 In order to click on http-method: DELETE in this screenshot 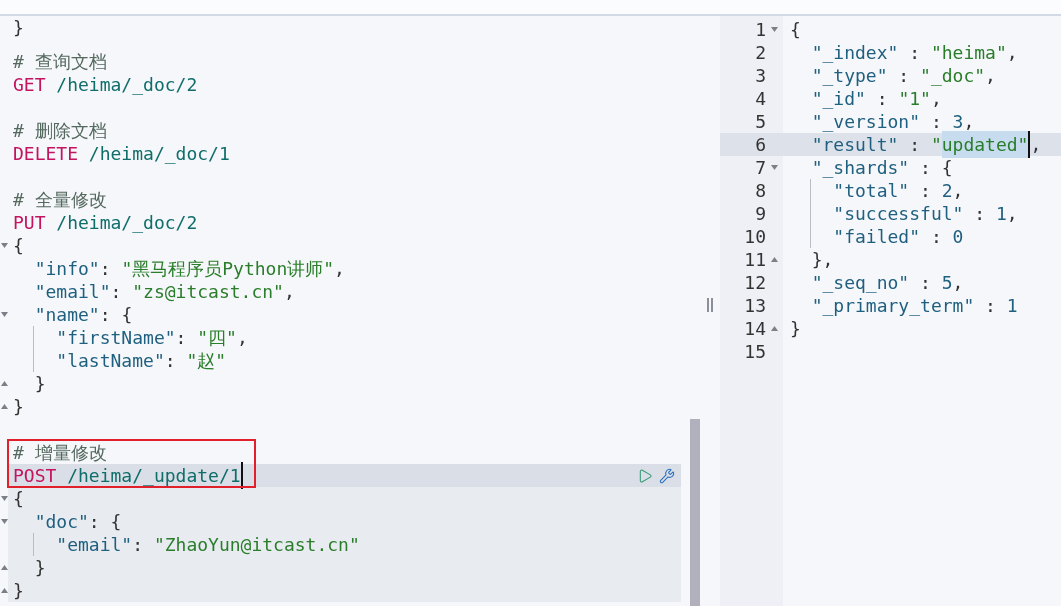, I will do `click(46, 154)`.